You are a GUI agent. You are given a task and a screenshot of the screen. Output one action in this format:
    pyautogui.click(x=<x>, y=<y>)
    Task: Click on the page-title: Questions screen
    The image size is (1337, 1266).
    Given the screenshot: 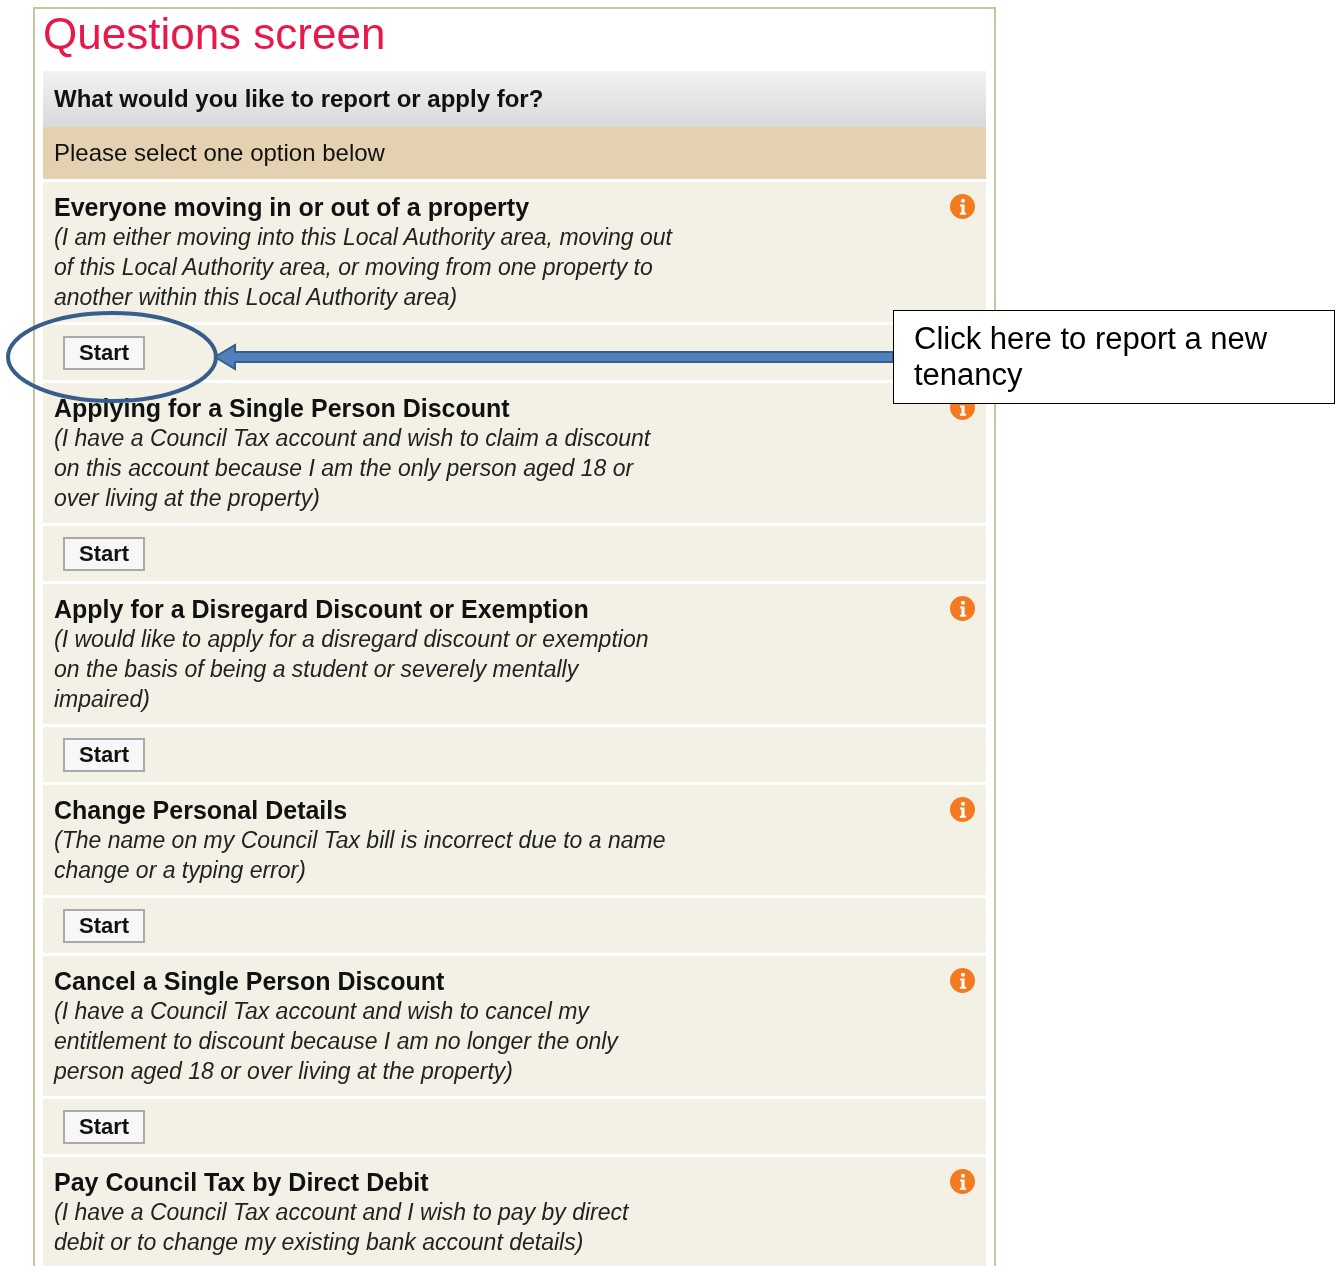 What is the action you would take?
    pyautogui.click(x=214, y=34)
    